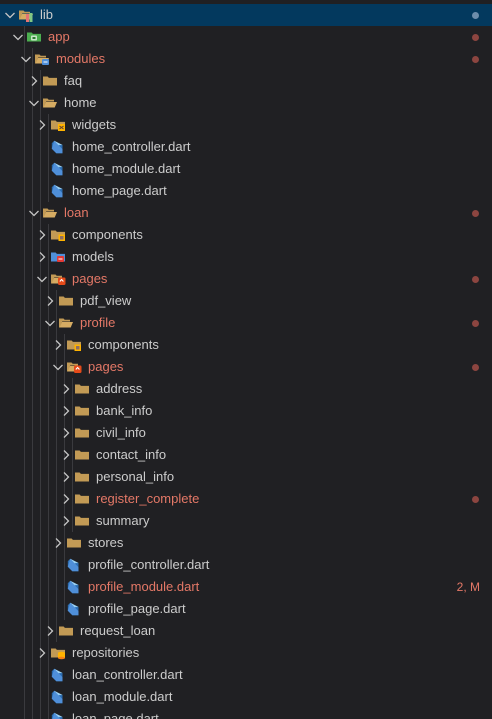 Image resolution: width=492 pixels, height=719 pixels. I want to click on tree-item-label: loan, so click(76, 212).